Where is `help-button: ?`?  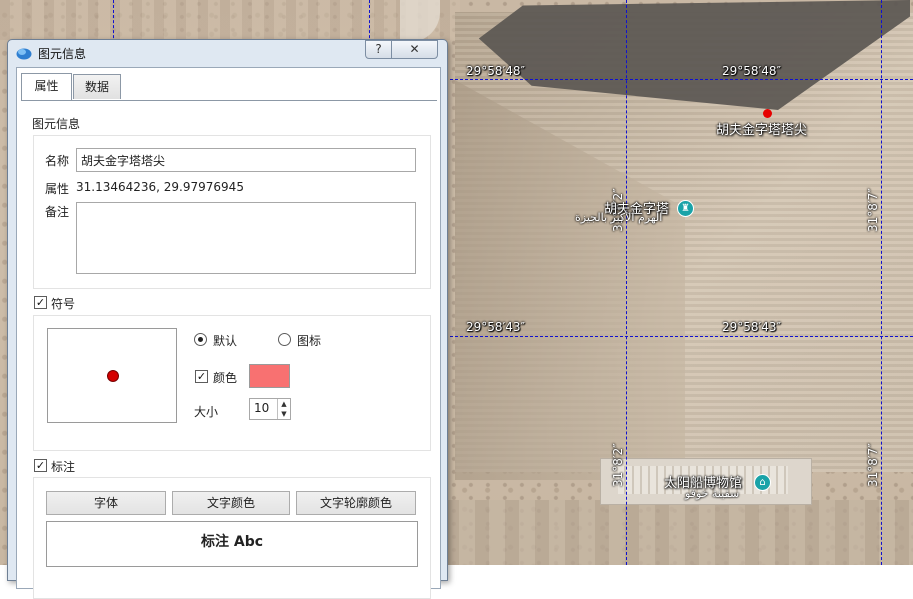 help-button: ? is located at coordinates (378, 49).